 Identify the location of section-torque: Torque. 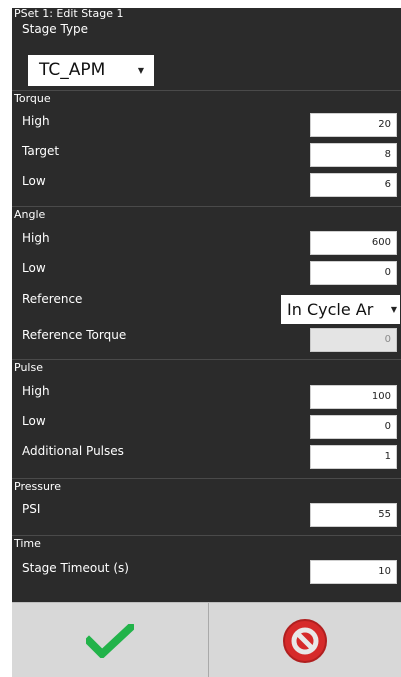
(32, 98).